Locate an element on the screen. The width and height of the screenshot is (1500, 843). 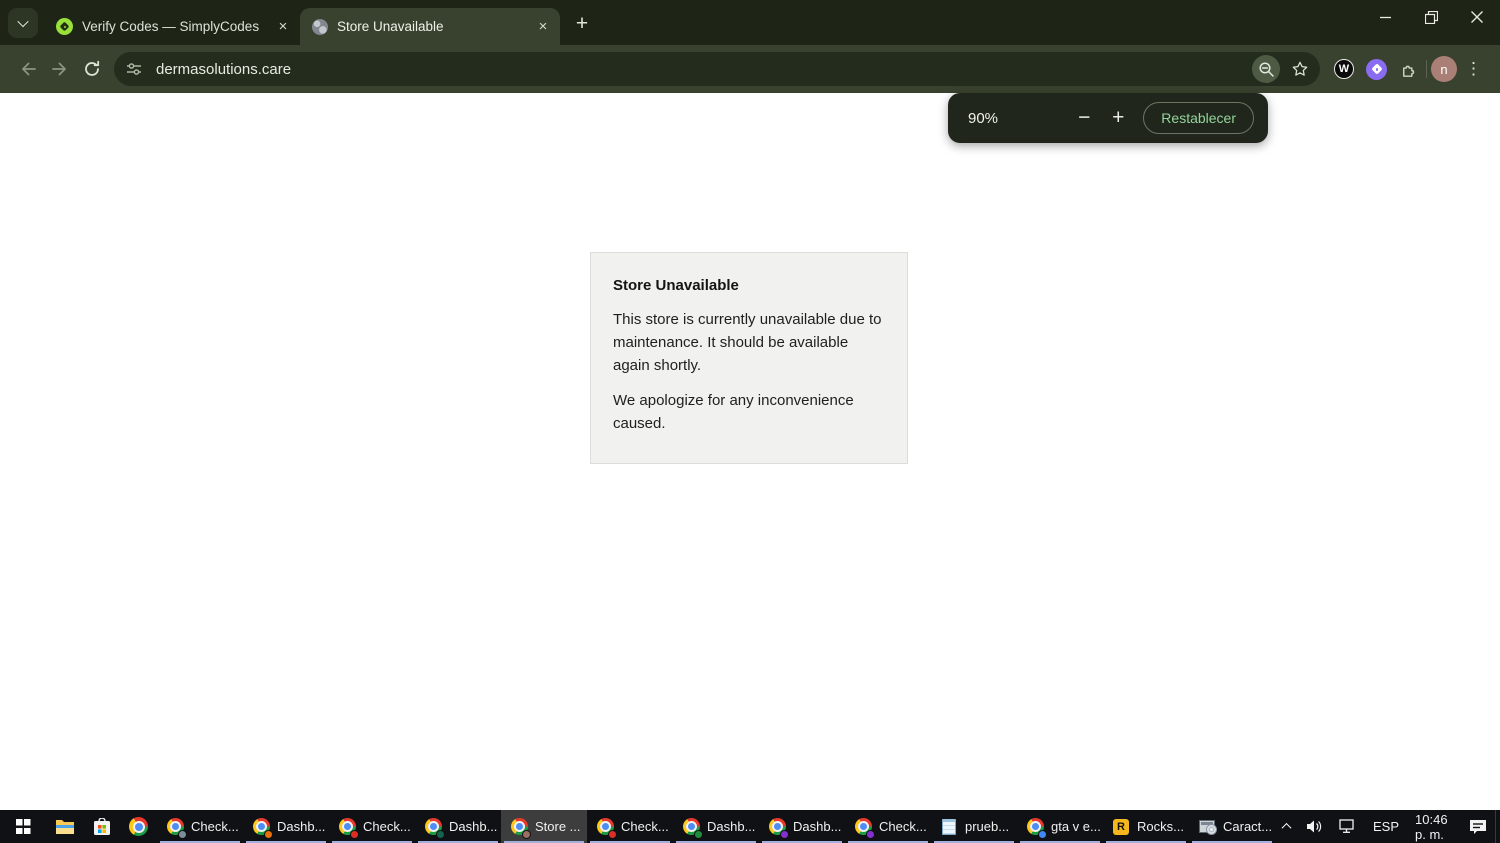
tab-store-unavailable: Store Unavailable × is located at coordinates (430, 26).